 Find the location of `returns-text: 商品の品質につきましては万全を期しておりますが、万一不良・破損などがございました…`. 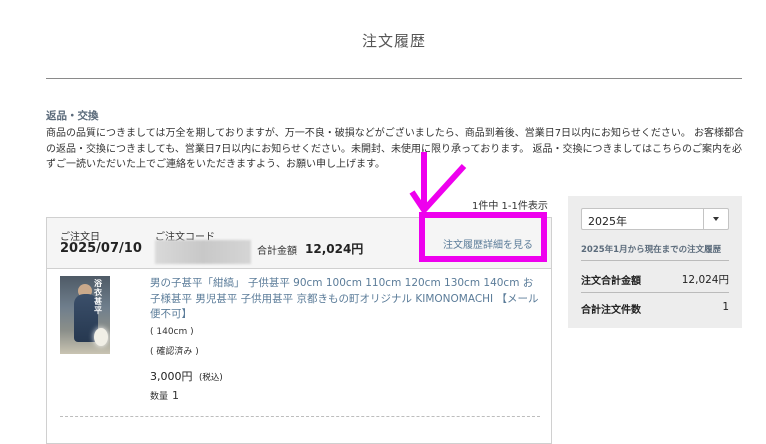

returns-text: 商品の品質につきましては万全を期しておりますが、万一不良・破損などがございました… is located at coordinates (395, 149).